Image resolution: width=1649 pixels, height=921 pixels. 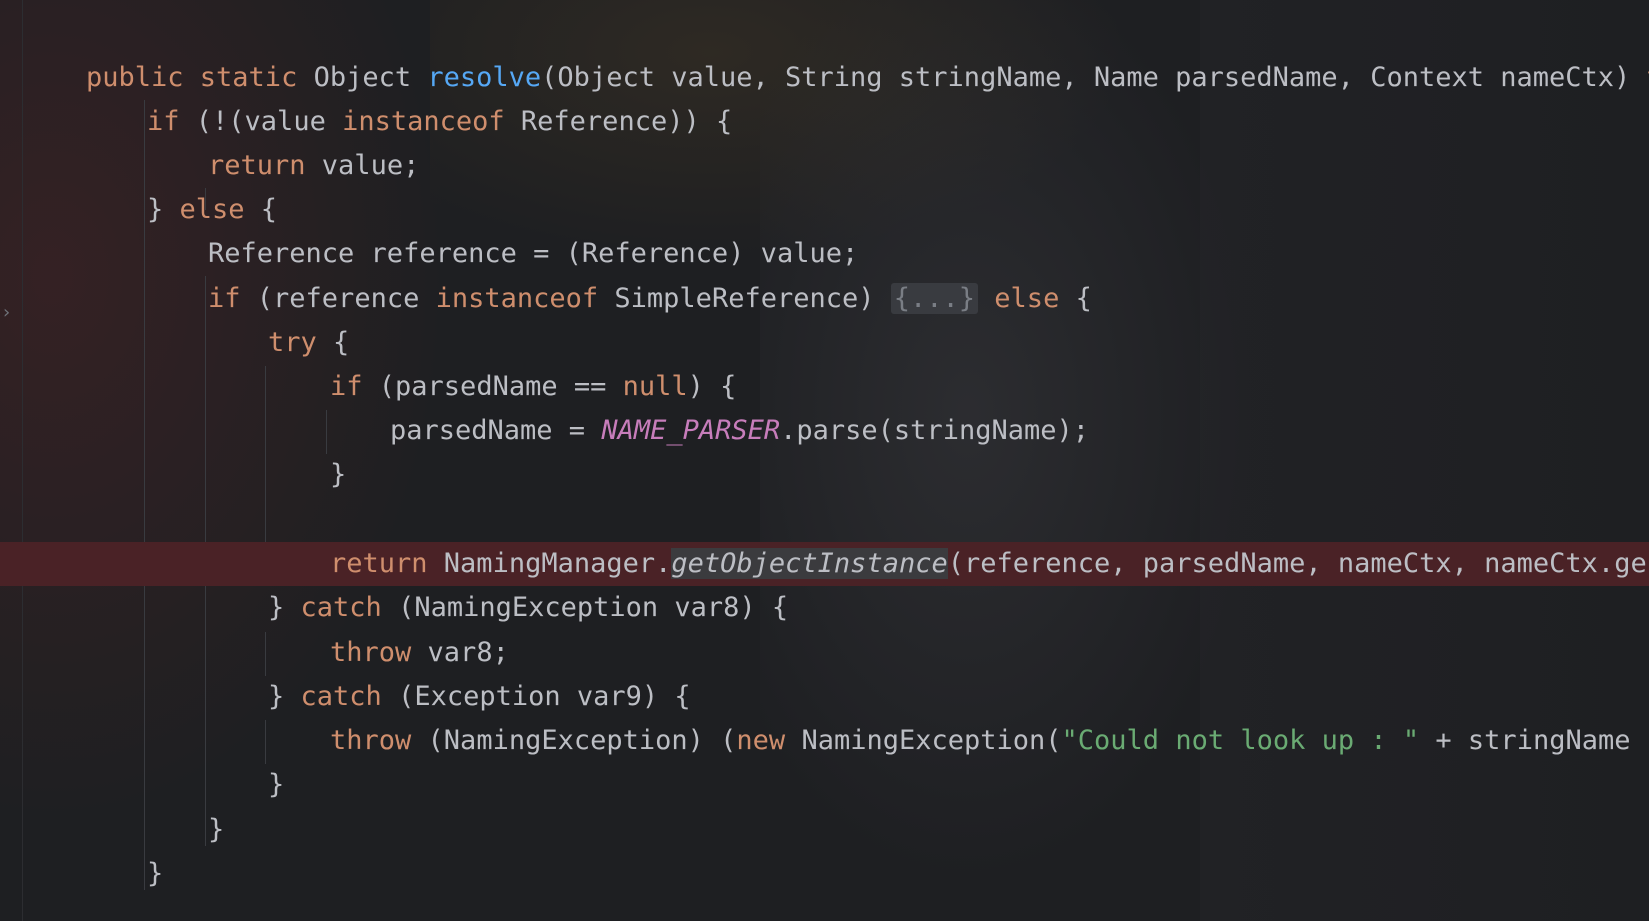 I want to click on code-token: NamingException(, so click(x=931, y=740).